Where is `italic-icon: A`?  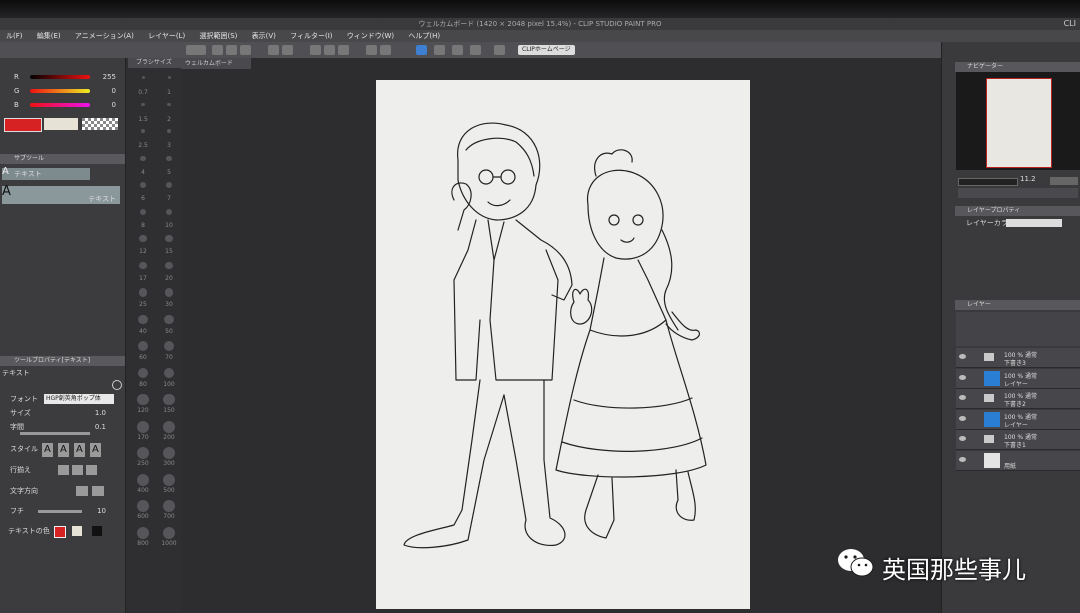
italic-icon: A is located at coordinates (63, 450).